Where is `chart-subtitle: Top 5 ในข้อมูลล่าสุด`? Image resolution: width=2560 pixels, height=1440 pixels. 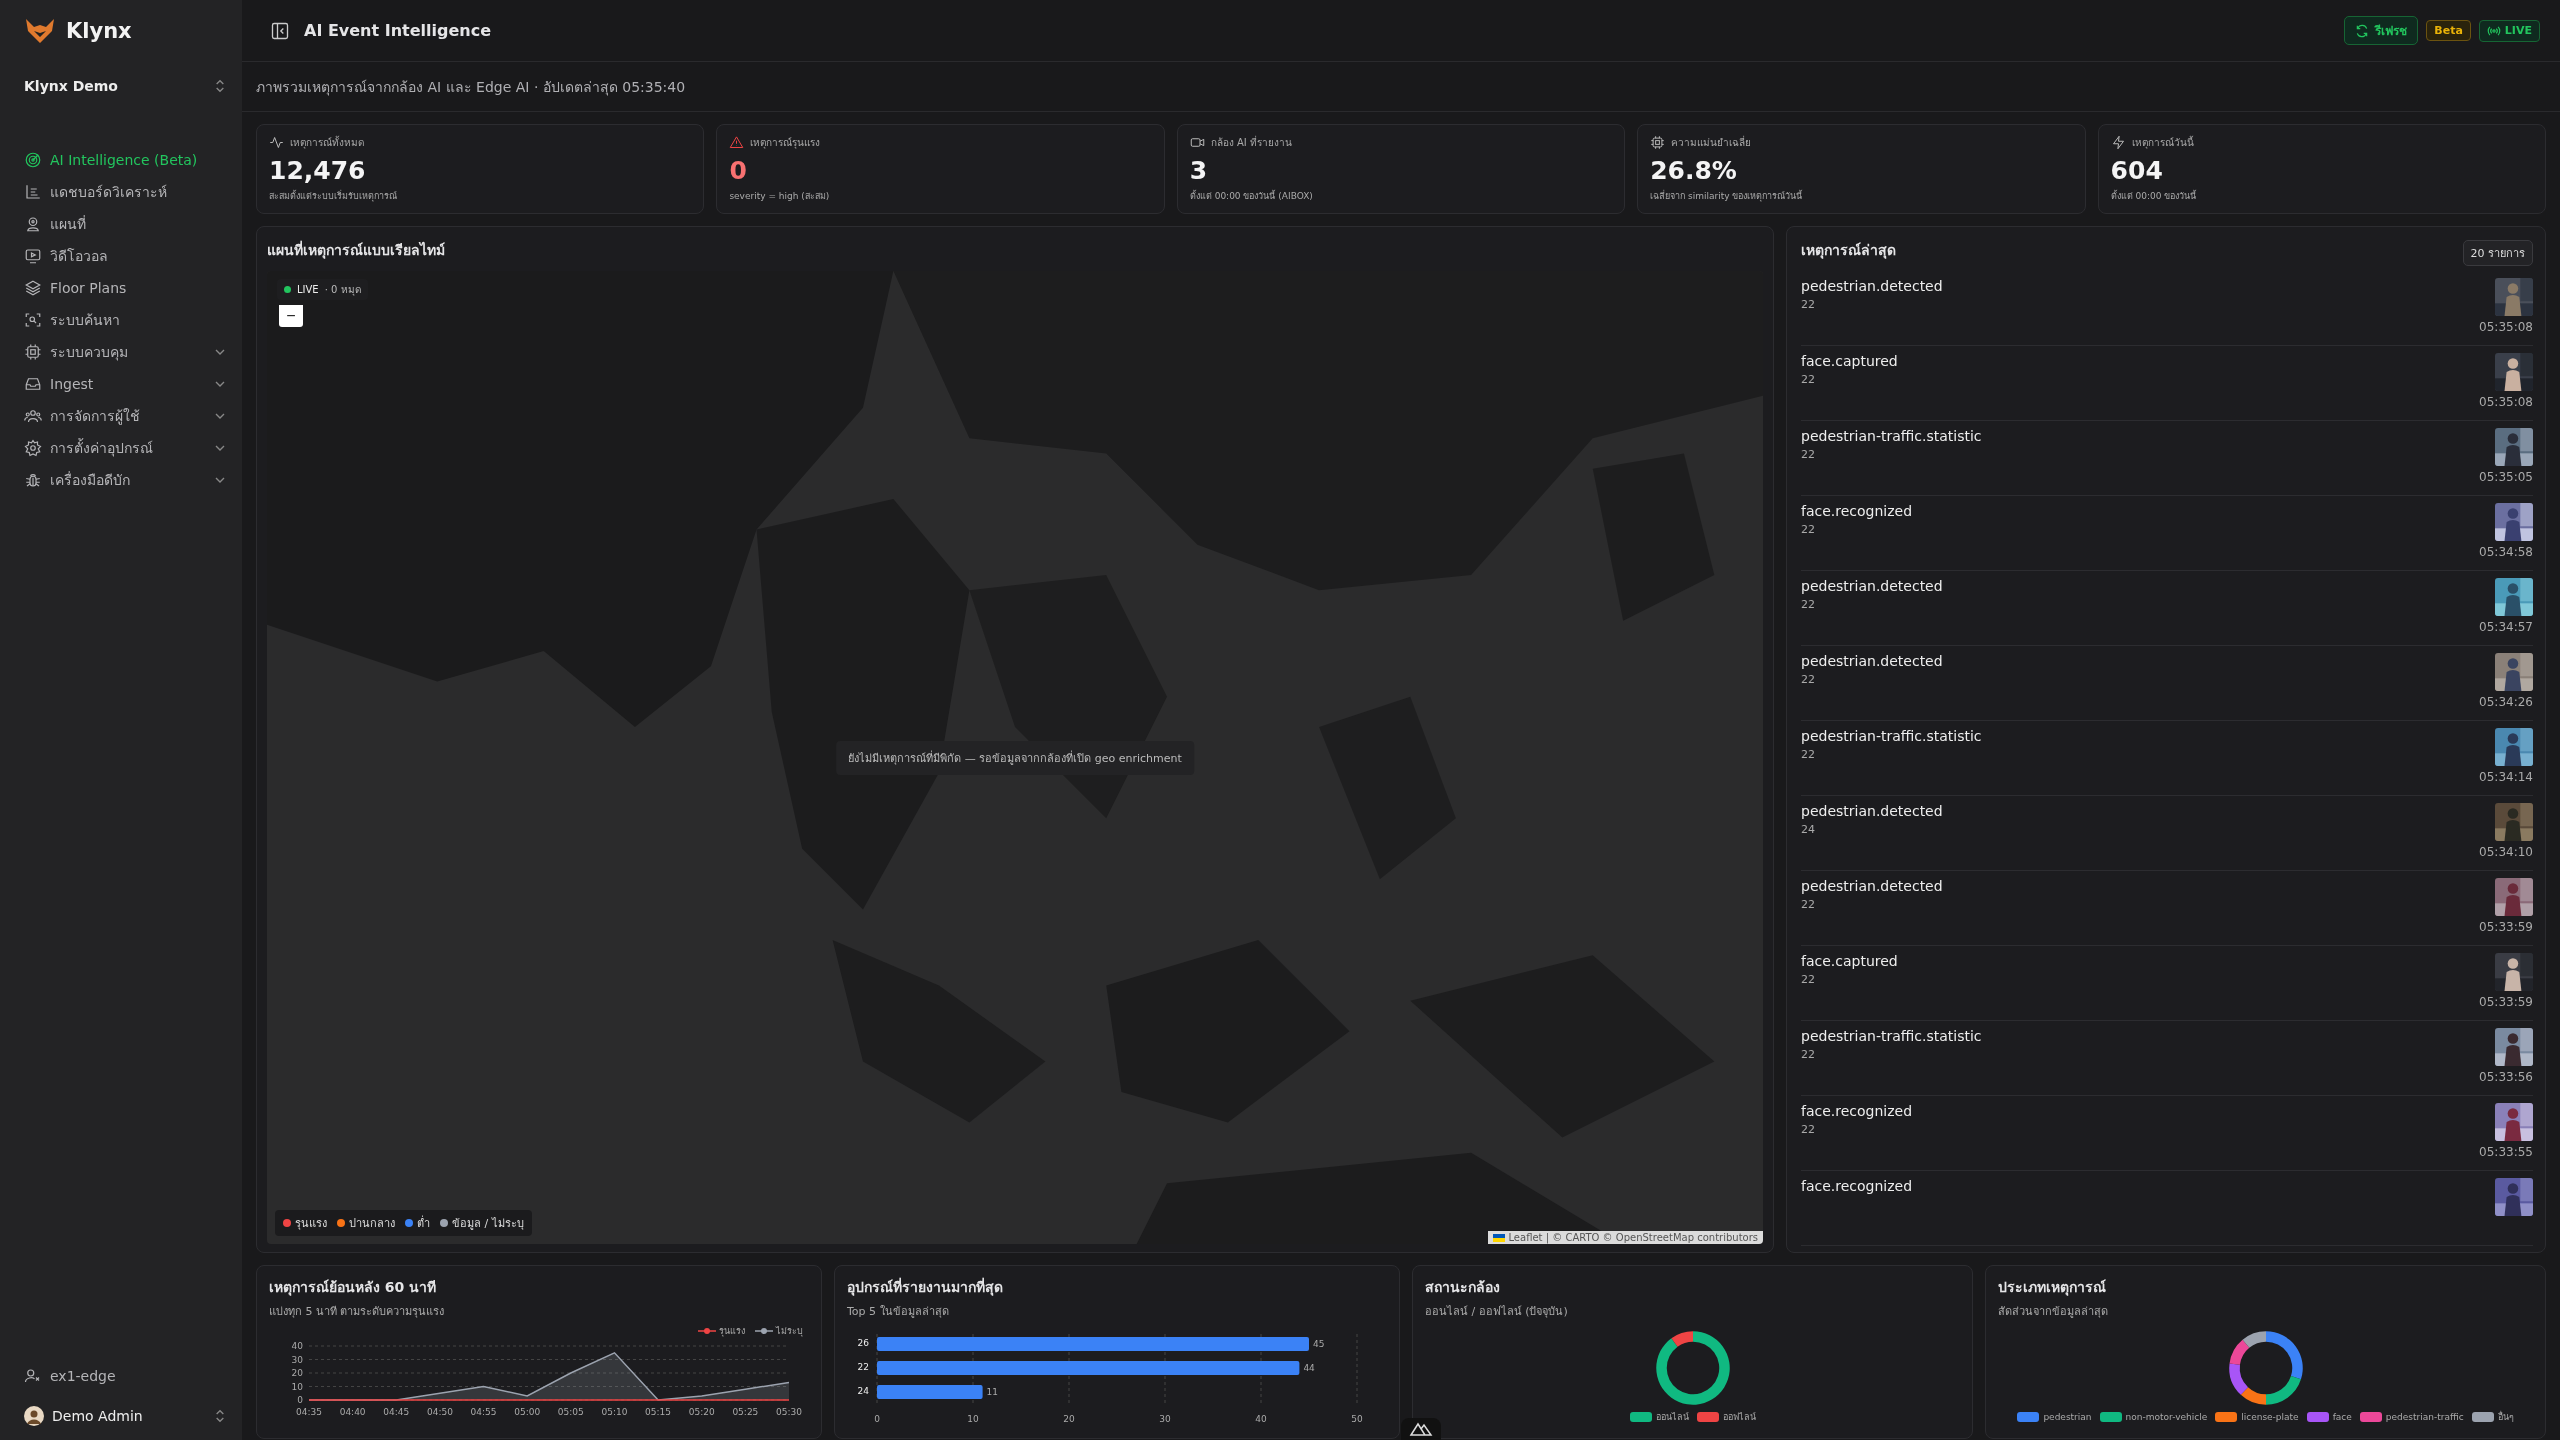
chart-subtitle: Top 5 ในข้อมูลล่าสุด is located at coordinates (898, 1312).